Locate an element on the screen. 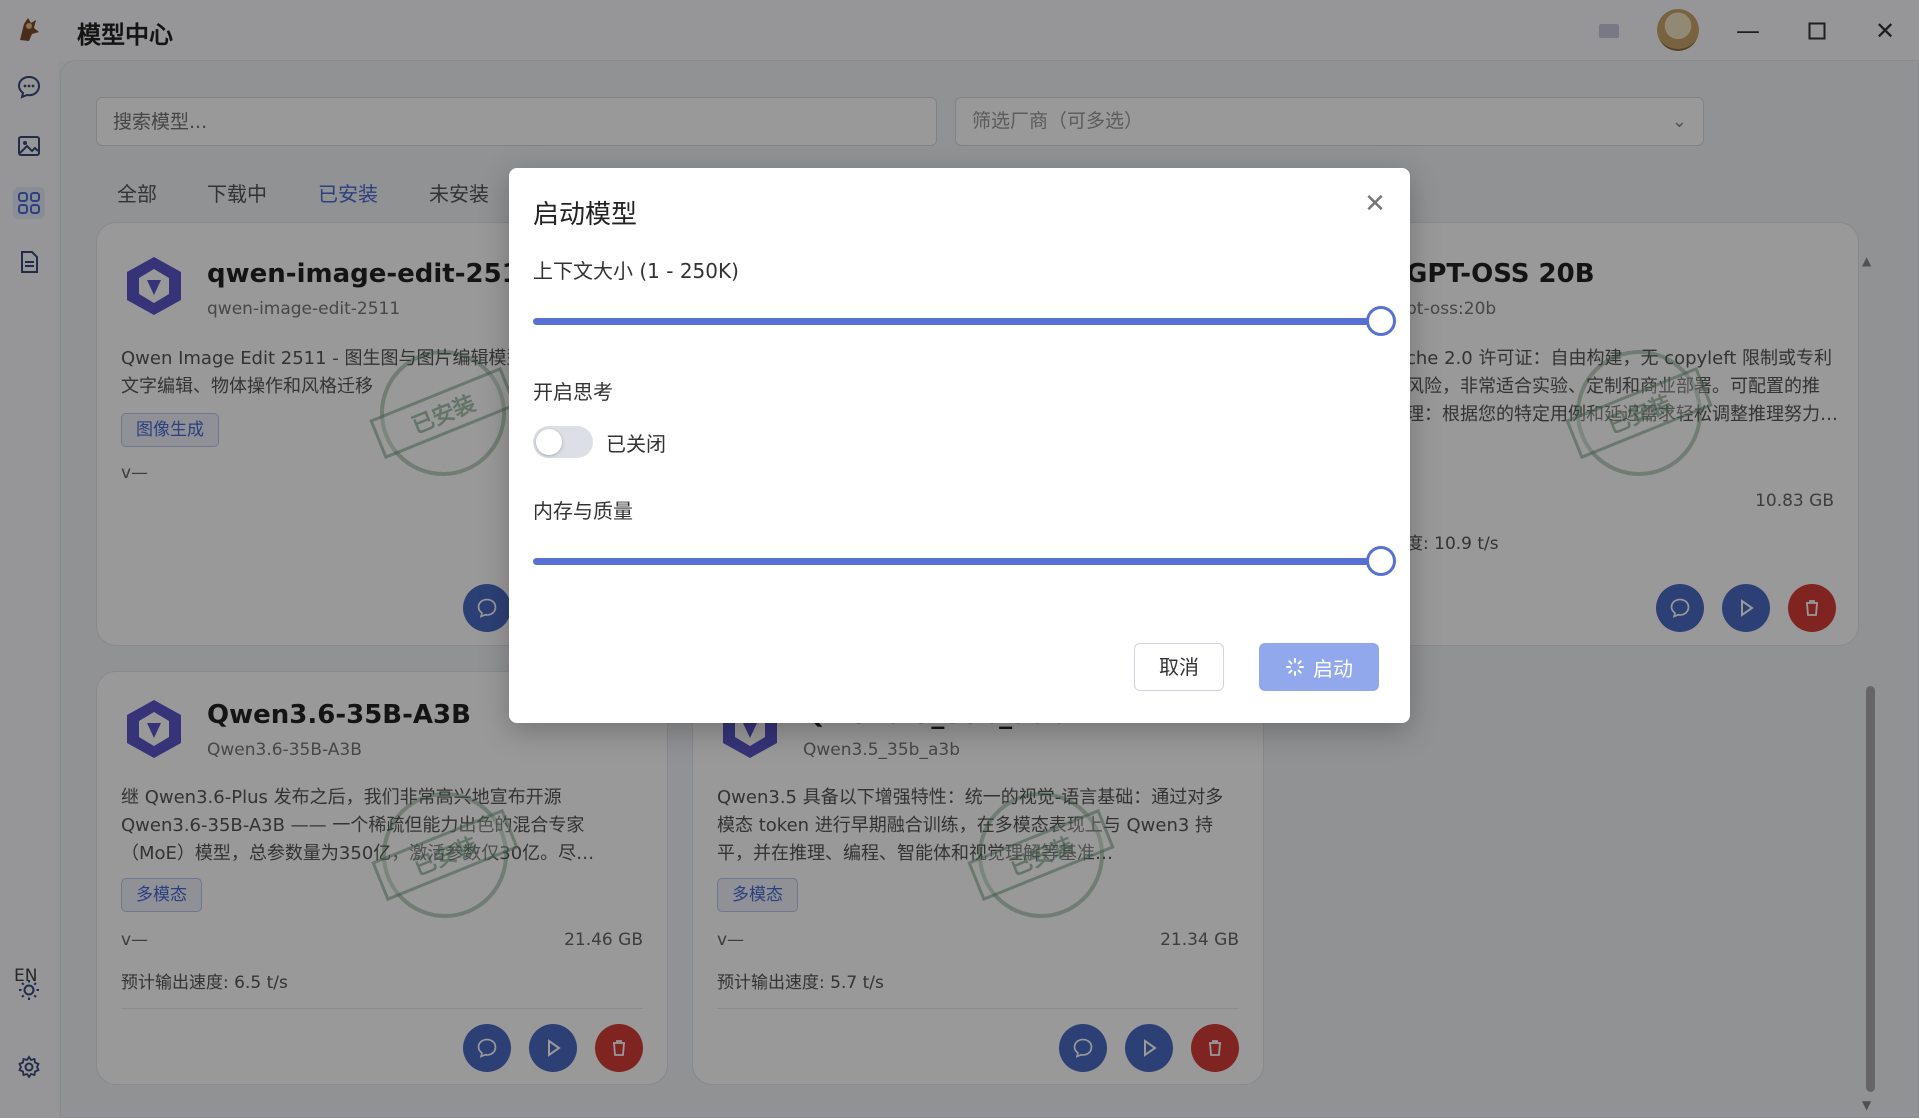 This screenshot has height=1118, width=1919. dialog-title: 启动模型 is located at coordinates (585, 215).